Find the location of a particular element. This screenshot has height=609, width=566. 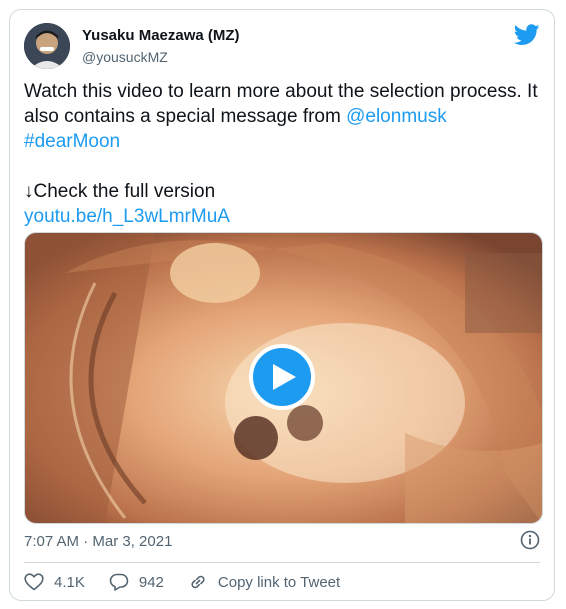

timestamp: 7:07 AM · Mar 3, 2021 is located at coordinates (98, 541).